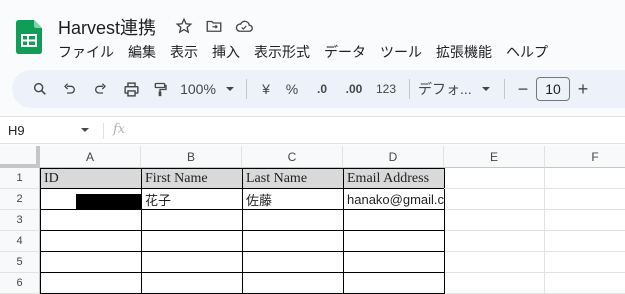 The width and height of the screenshot is (625, 294). I want to click on font-size-decrease-button: −, so click(523, 89).